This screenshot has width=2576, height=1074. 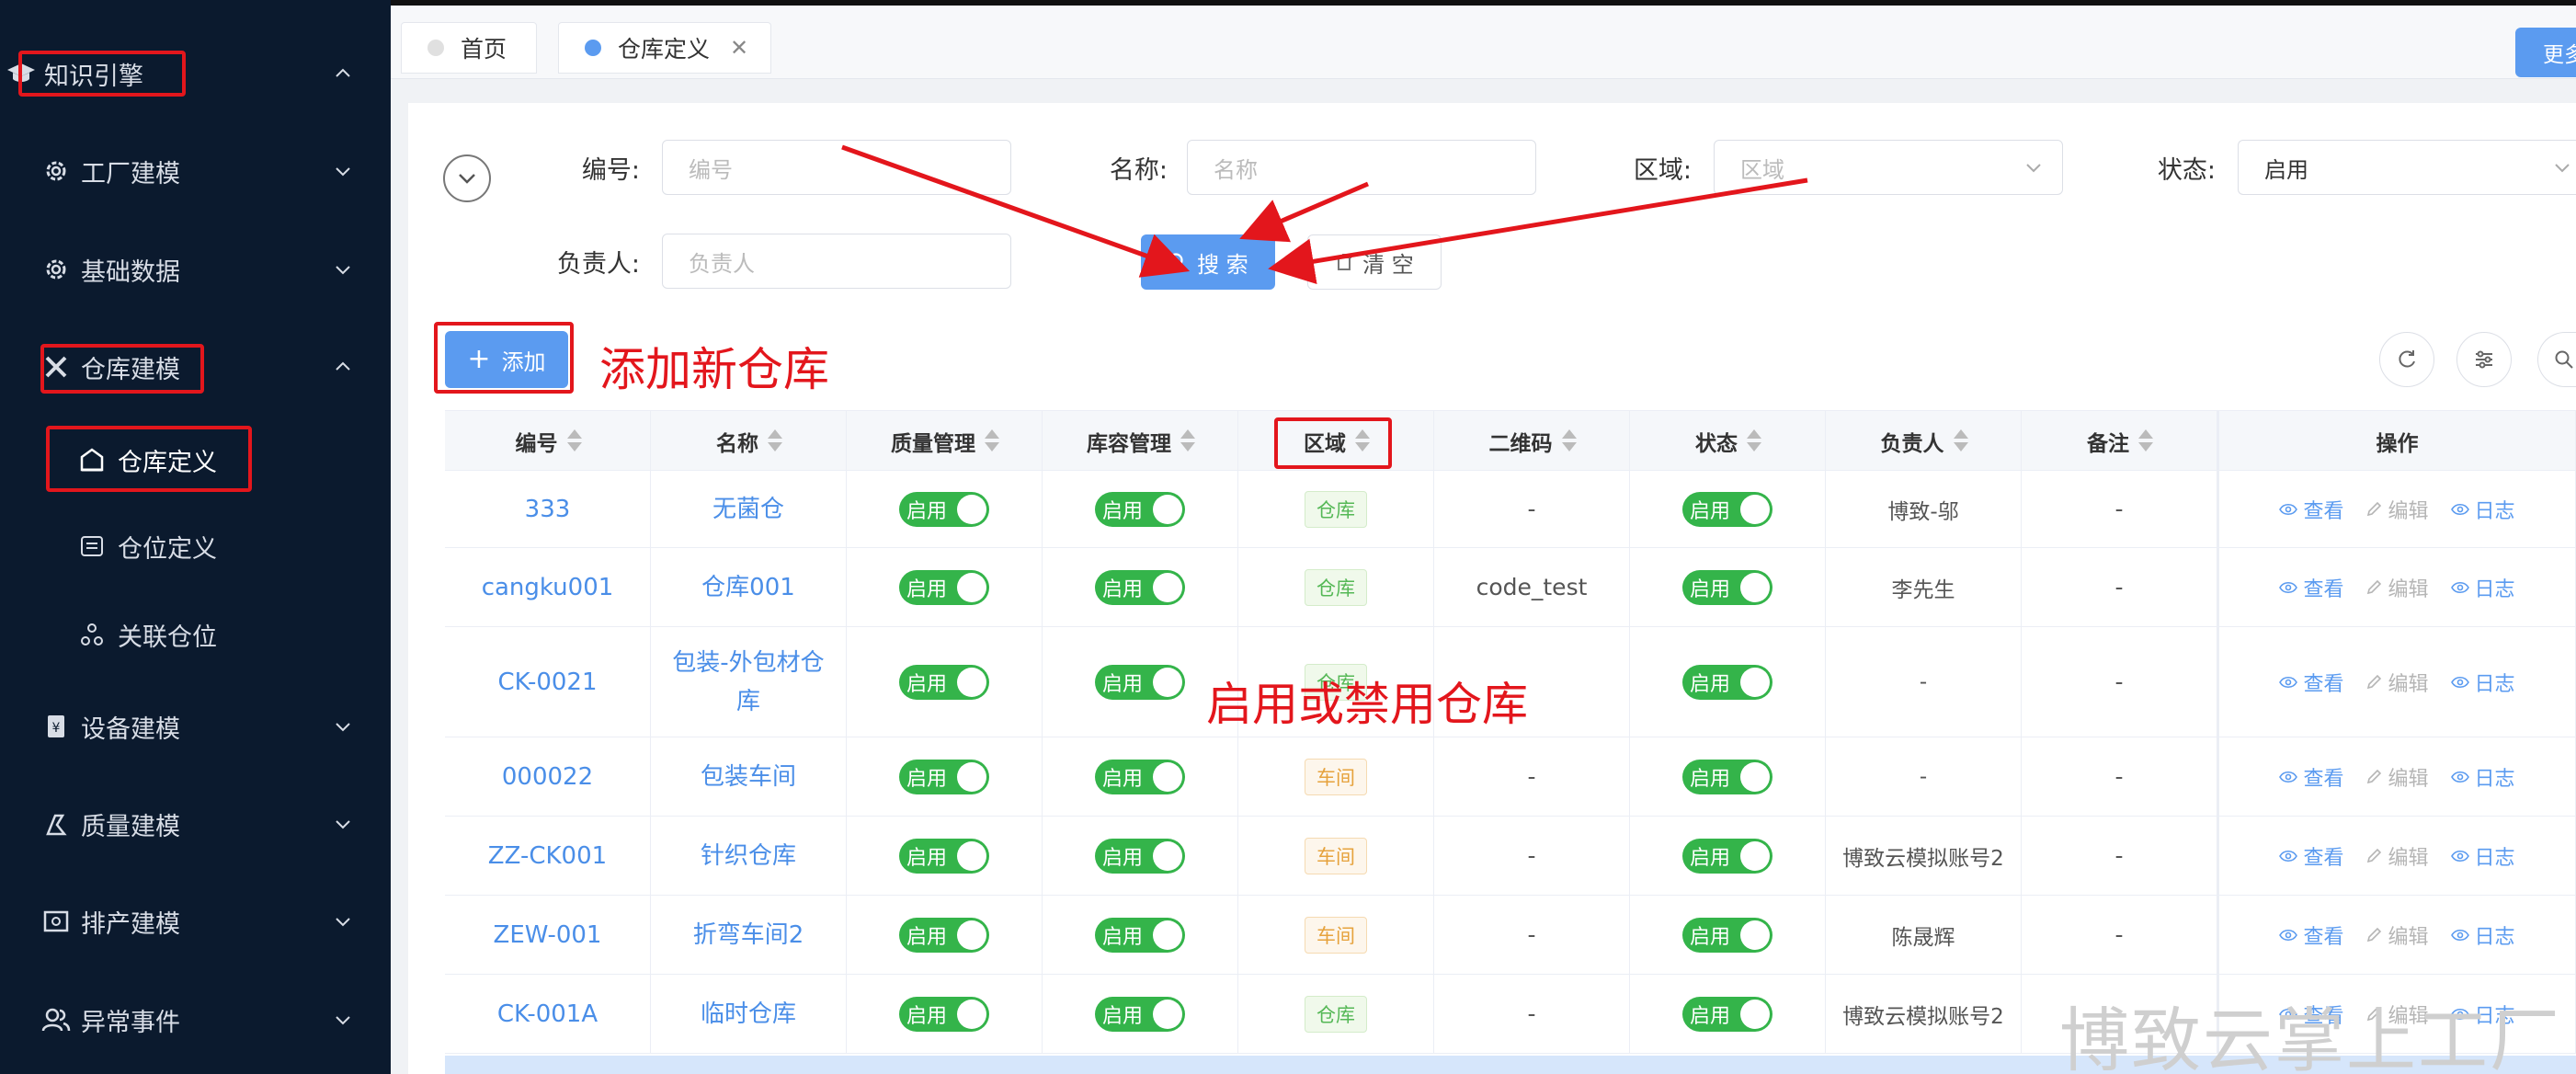 What do you see at coordinates (195, 1020) in the screenshot?
I see `sidebar-item-exception-events: 异常事件` at bounding box center [195, 1020].